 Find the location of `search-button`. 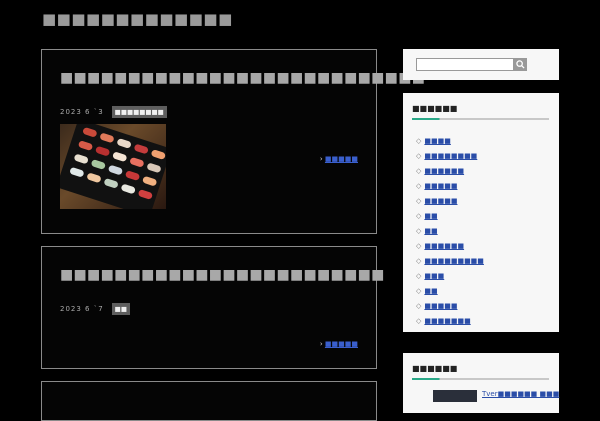

search-button is located at coordinates (520, 64).